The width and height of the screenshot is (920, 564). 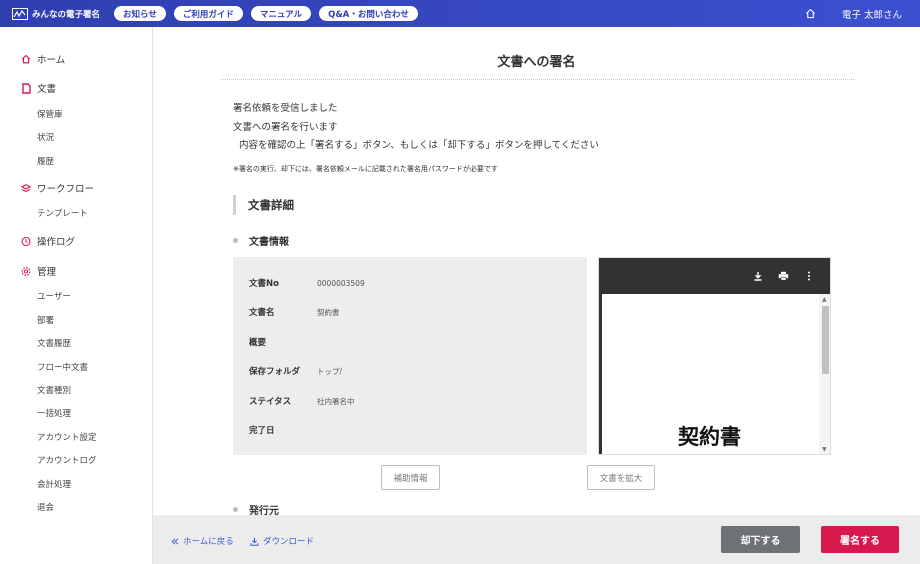 What do you see at coordinates (20, 13) in the screenshot?
I see `signature-logo-icon` at bounding box center [20, 13].